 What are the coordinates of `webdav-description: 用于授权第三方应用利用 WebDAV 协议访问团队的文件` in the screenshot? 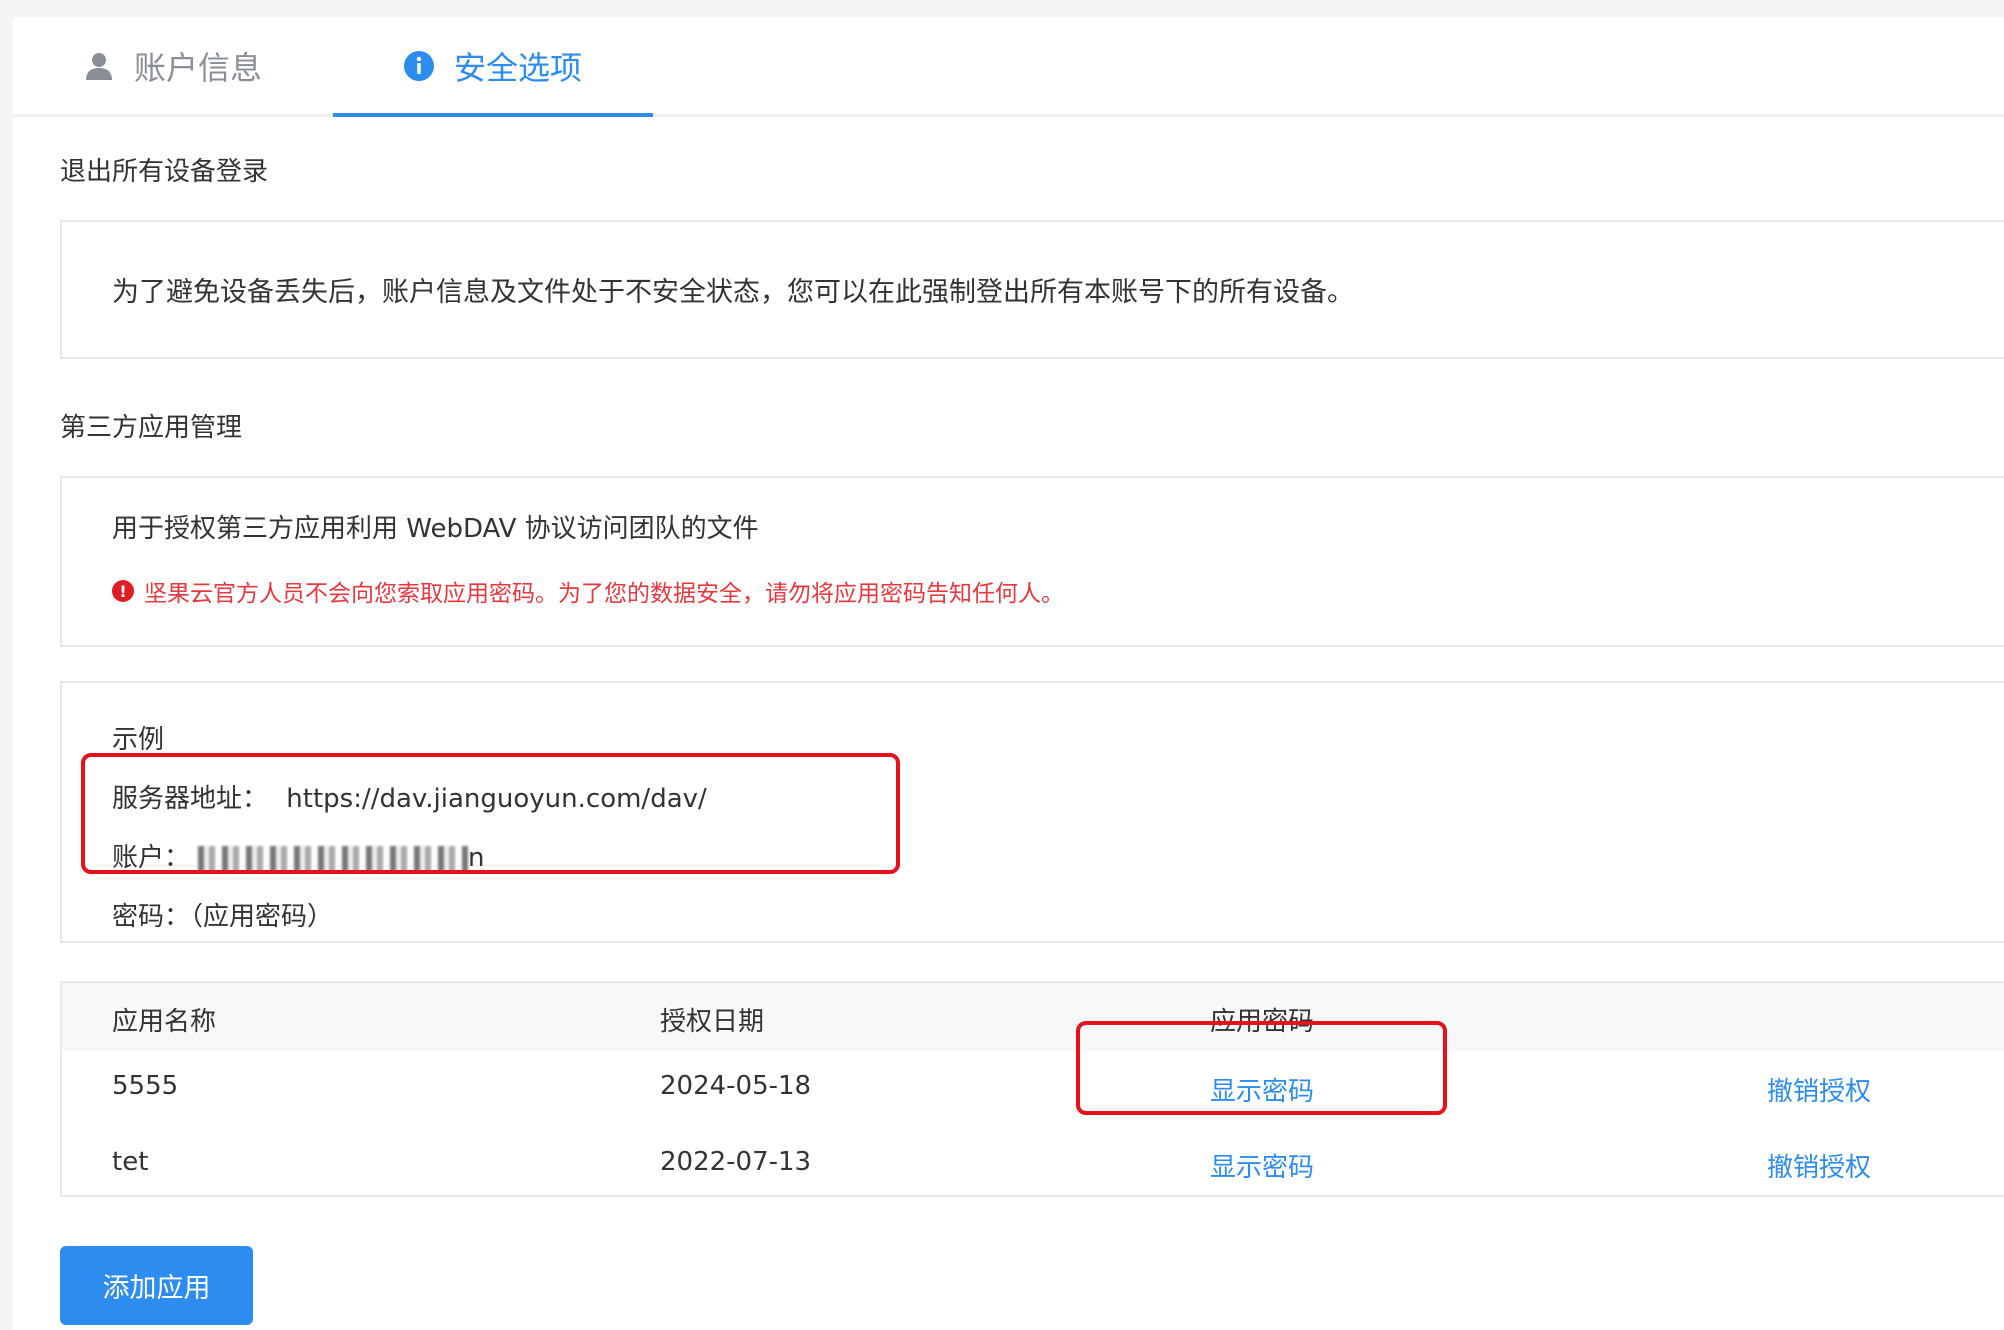 It's located at (435, 529).